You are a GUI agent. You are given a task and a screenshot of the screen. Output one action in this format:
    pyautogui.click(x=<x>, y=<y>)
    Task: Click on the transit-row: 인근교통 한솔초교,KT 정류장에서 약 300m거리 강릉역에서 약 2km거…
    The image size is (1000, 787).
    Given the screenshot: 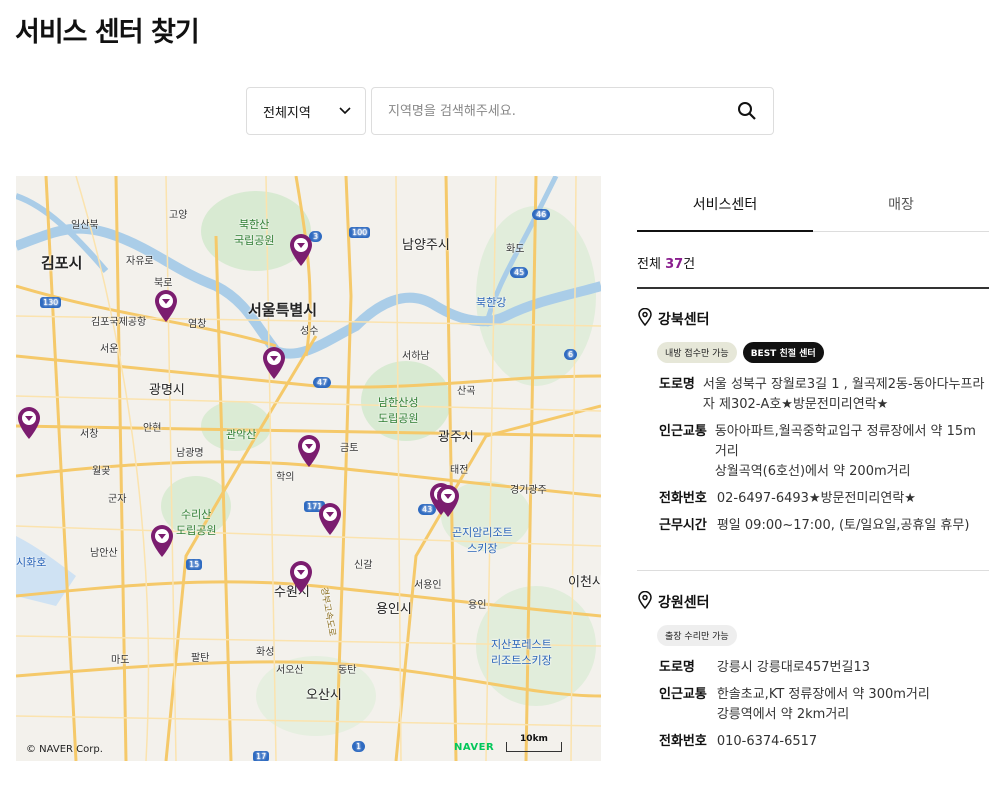 What is the action you would take?
    pyautogui.click(x=824, y=705)
    